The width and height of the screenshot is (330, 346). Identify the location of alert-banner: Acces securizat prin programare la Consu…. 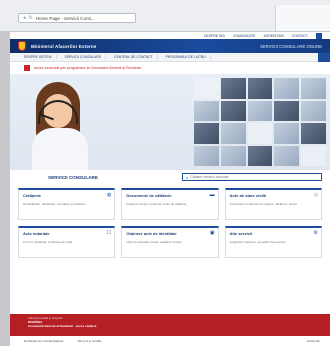
(170, 68).